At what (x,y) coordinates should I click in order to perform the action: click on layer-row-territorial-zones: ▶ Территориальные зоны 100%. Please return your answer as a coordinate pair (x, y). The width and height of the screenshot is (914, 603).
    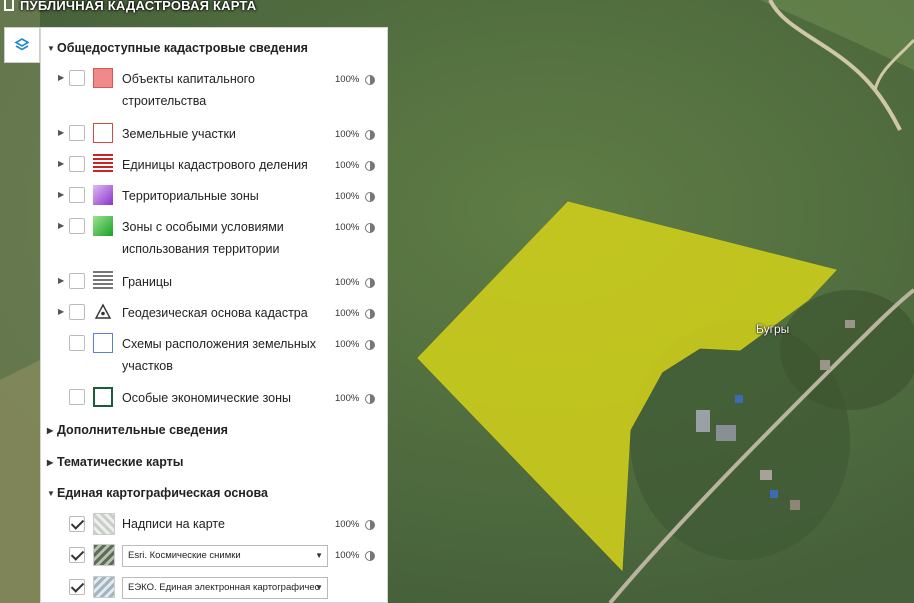
    Looking at the image, I should click on (214, 196).